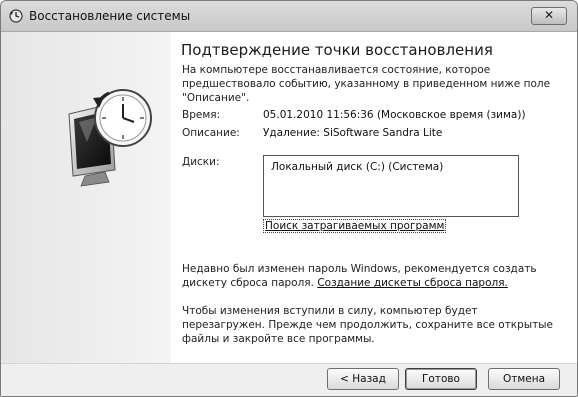  Describe the element at coordinates (549, 16) in the screenshot. I see `close-button: ✕` at that location.